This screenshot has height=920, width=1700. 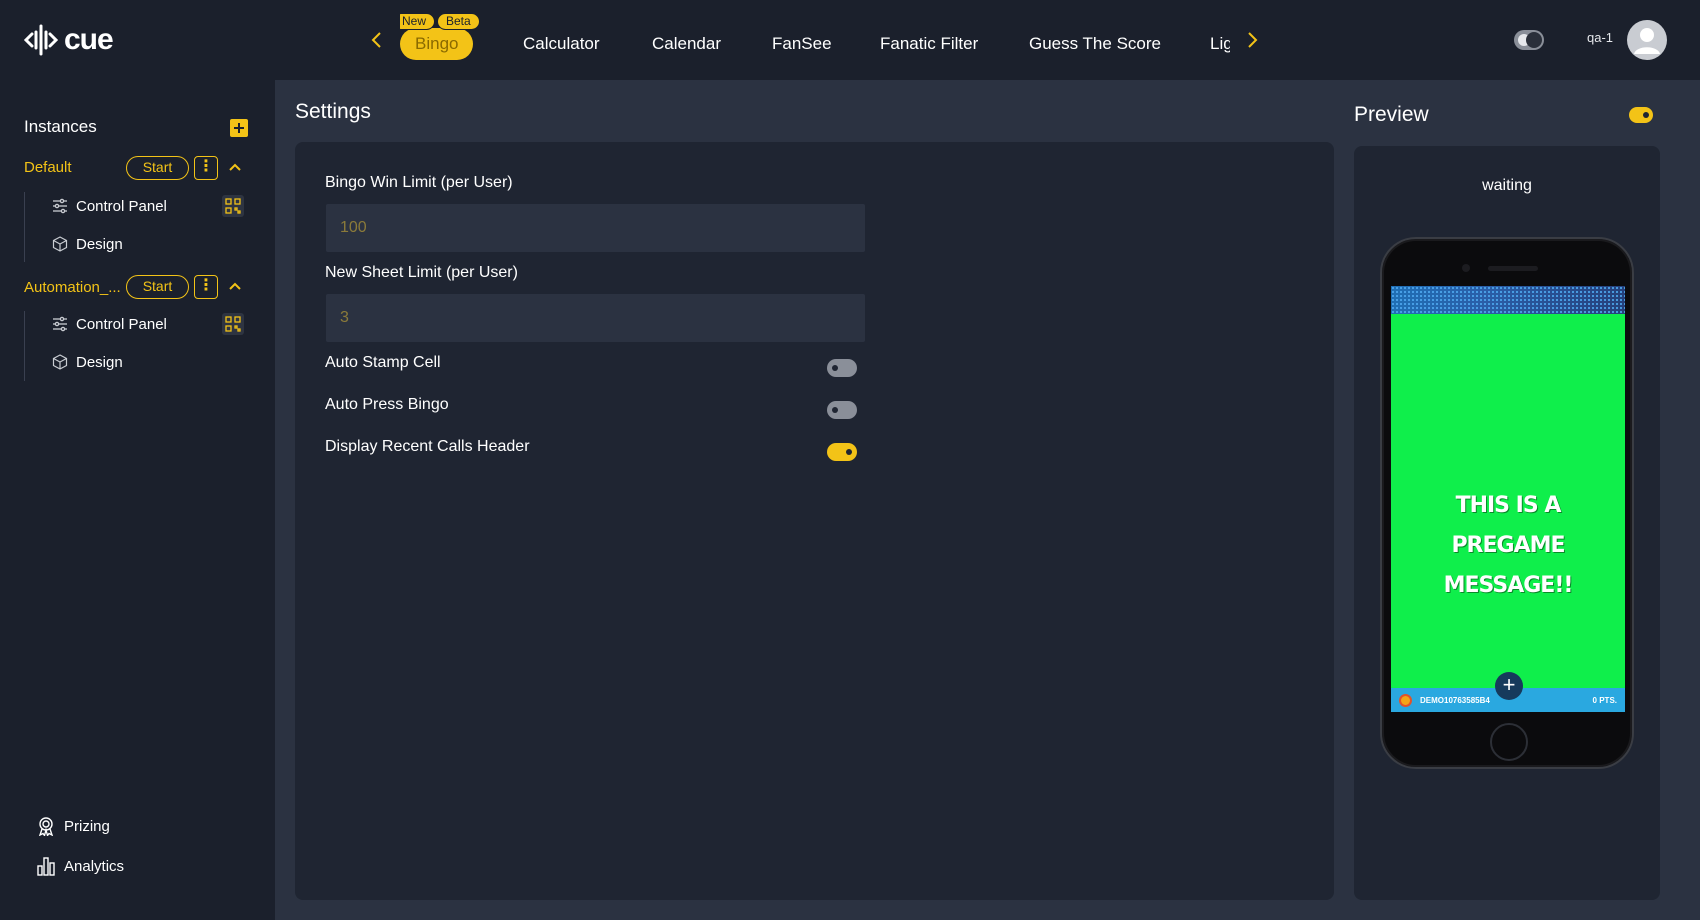 What do you see at coordinates (842, 410) in the screenshot?
I see `auto-press-bingo-toggle` at bounding box center [842, 410].